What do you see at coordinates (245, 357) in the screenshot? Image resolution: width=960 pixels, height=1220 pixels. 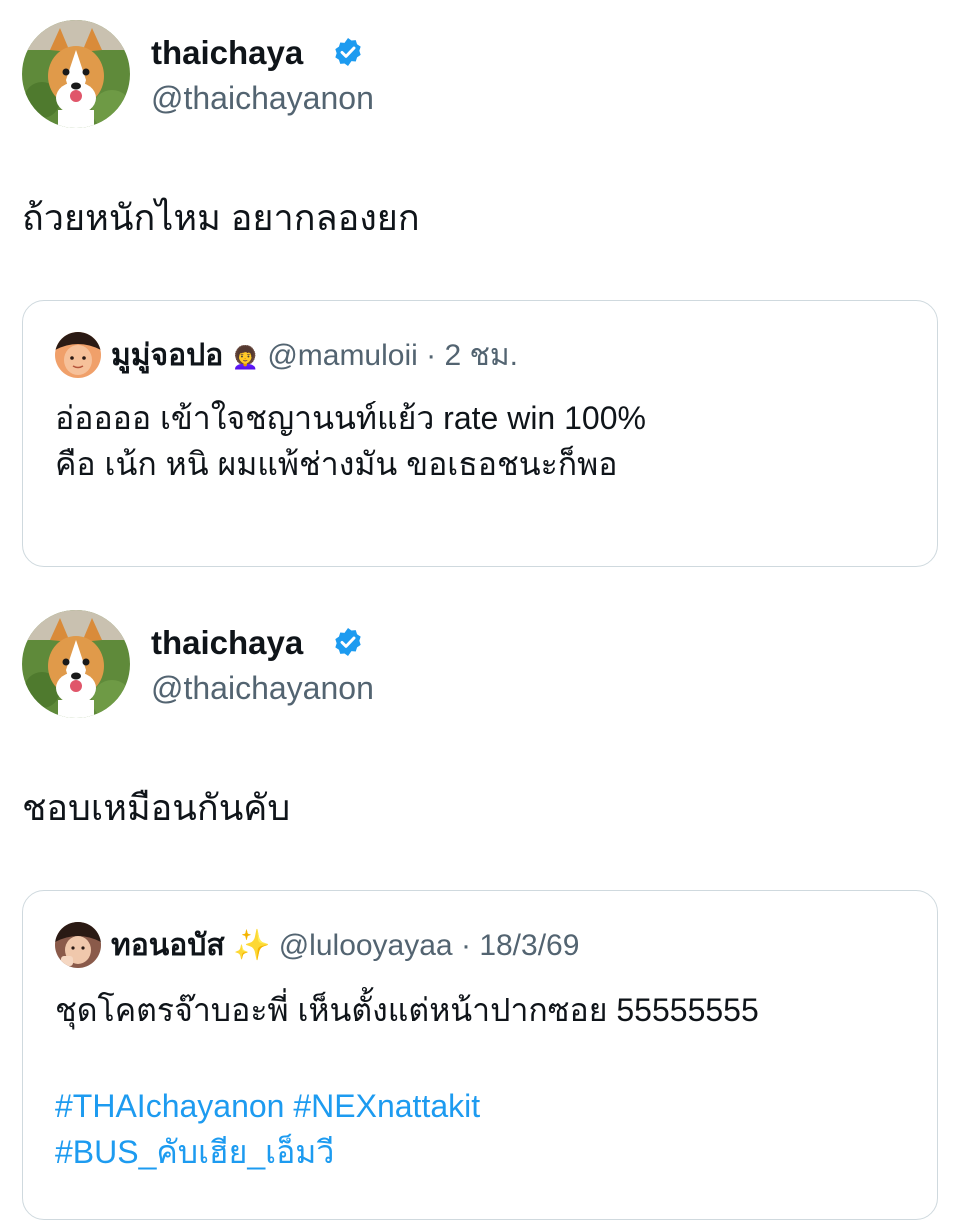 I see `quoted-name-emoji: 👩‍🦱` at bounding box center [245, 357].